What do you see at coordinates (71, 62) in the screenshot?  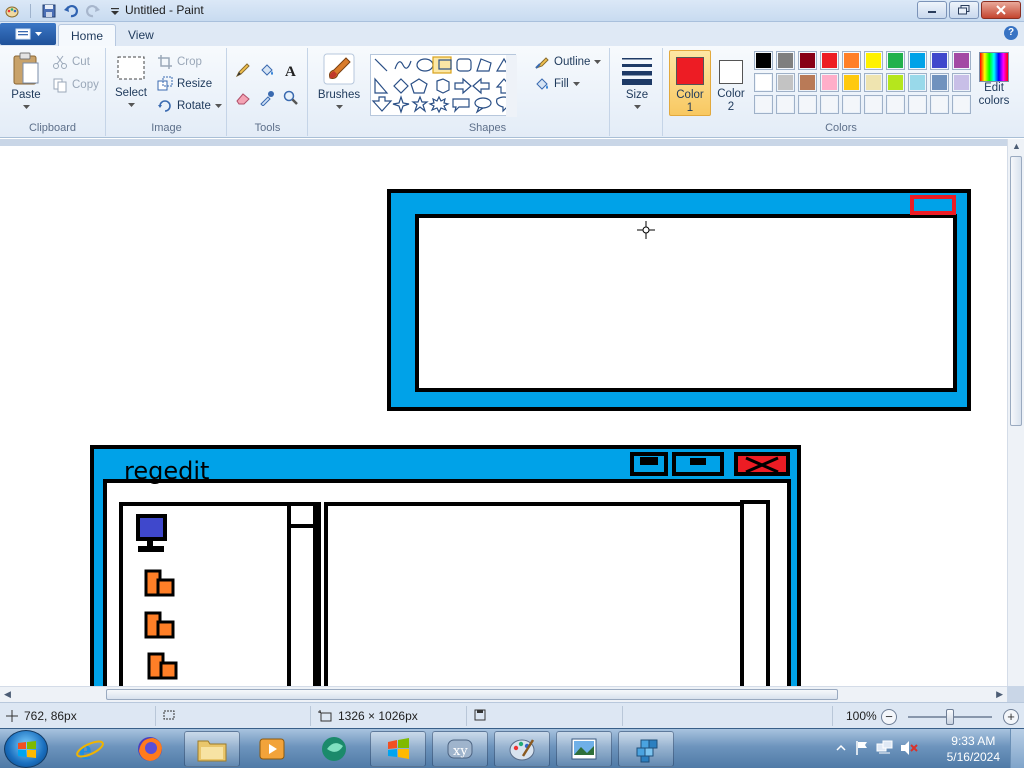 I see `cut-button: Cut` at bounding box center [71, 62].